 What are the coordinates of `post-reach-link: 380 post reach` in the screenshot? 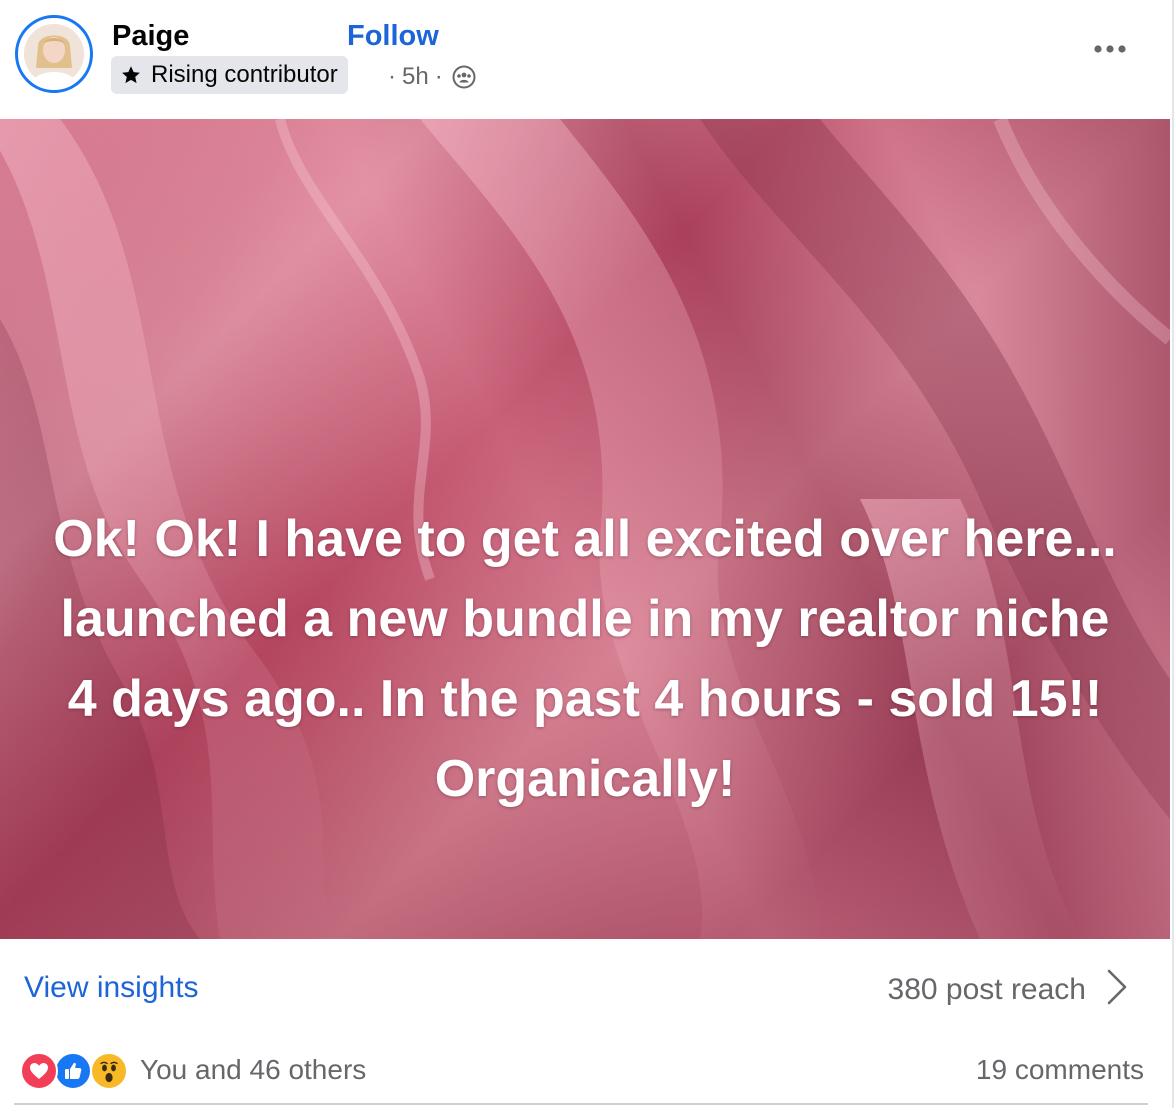 It's located at (1008, 989).